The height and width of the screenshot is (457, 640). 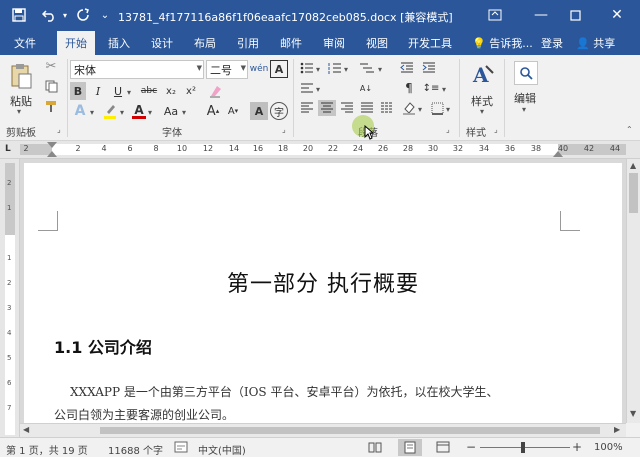 I want to click on tab-review: 审阅, so click(x=334, y=43).